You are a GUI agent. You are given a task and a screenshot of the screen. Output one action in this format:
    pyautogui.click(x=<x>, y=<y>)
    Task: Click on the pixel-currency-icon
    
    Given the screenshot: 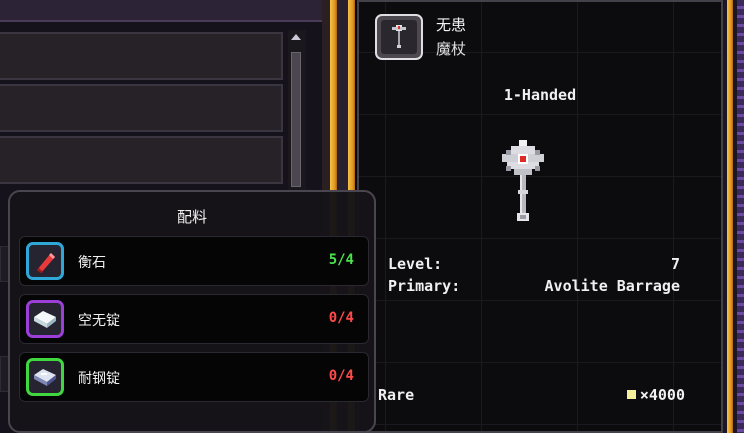 What is the action you would take?
    pyautogui.click(x=631, y=394)
    